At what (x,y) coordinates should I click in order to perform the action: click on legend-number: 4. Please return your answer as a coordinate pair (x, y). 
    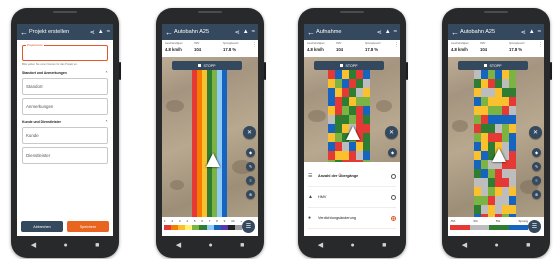
    Looking at the image, I should click on (187, 221).